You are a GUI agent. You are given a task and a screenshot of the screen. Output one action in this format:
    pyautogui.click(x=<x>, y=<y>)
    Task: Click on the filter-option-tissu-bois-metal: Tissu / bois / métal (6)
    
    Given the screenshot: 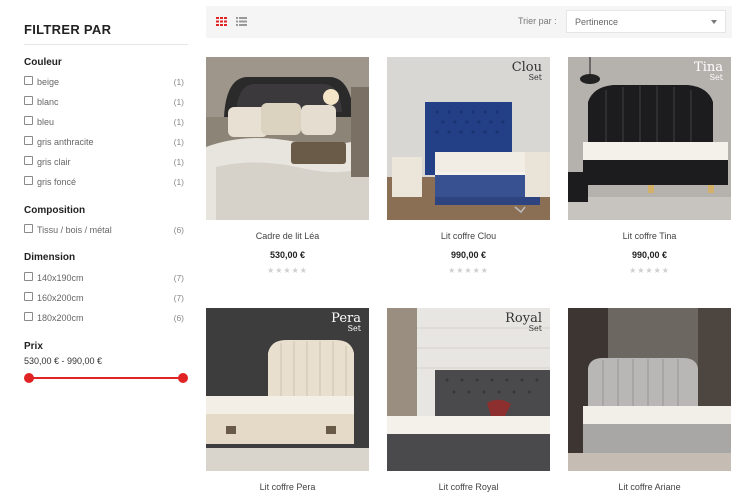 What is the action you would take?
    pyautogui.click(x=104, y=230)
    